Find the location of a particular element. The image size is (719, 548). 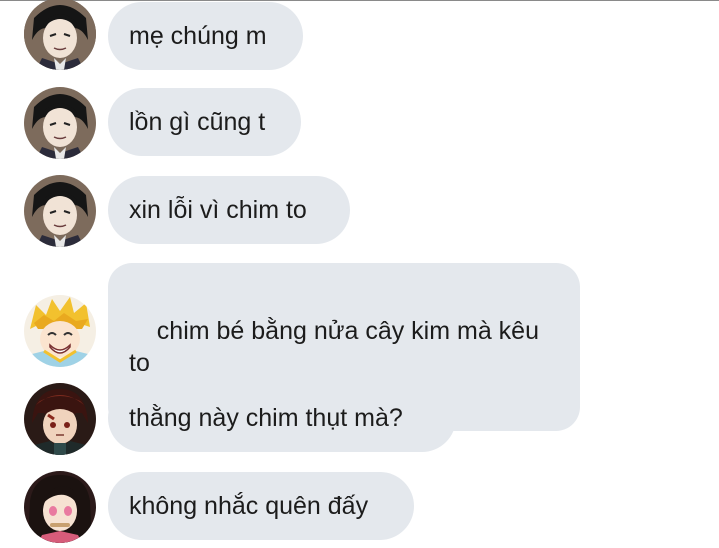

blonde-boy-avatar is located at coordinates (60, 331).